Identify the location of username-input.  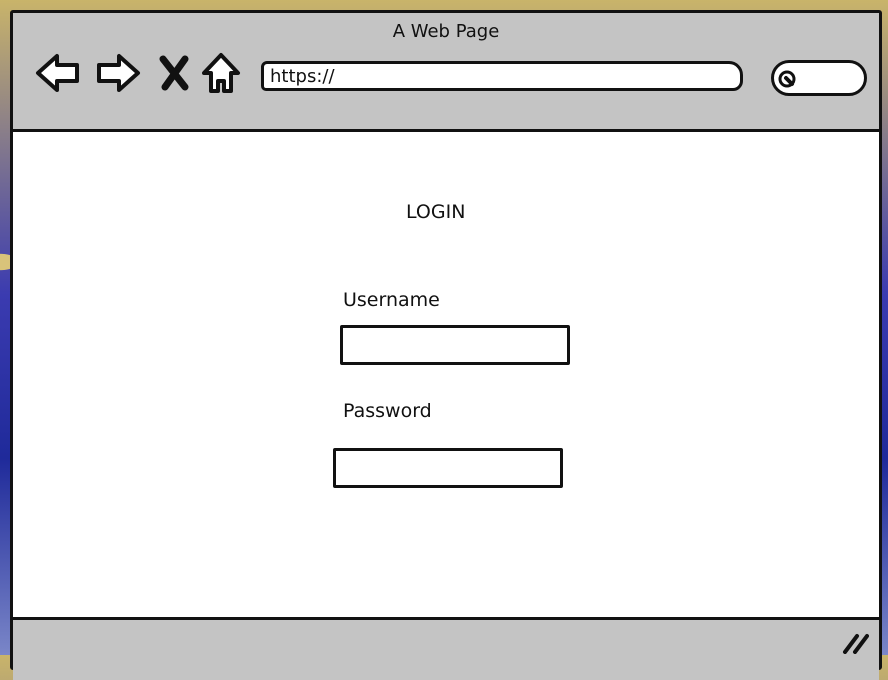
(455, 345).